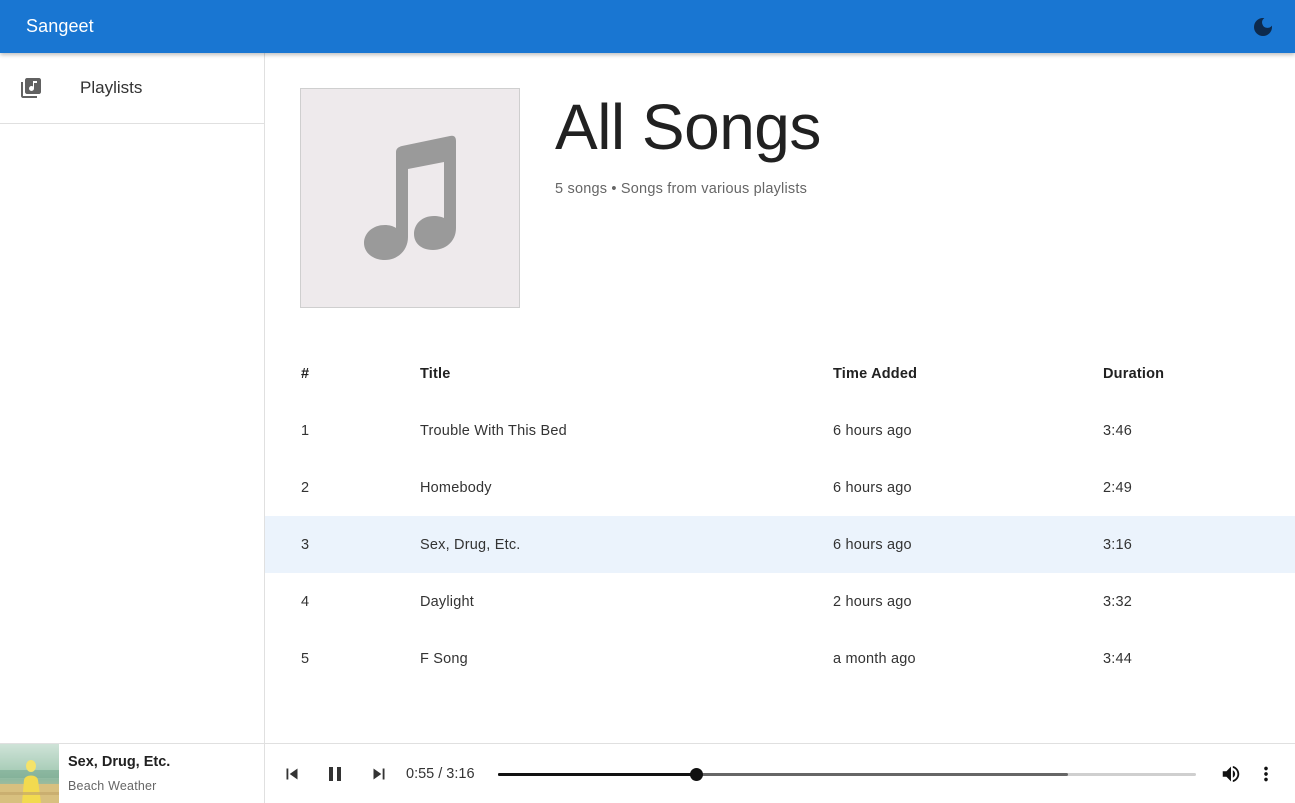 The image size is (1295, 803). Describe the element at coordinates (440, 774) in the screenshot. I see `time-display: 0:55 / 3:16` at that location.